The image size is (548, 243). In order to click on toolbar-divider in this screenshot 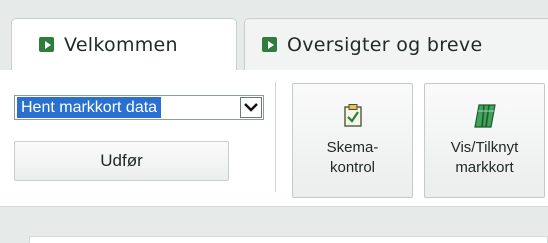, I will do `click(275, 137)`.